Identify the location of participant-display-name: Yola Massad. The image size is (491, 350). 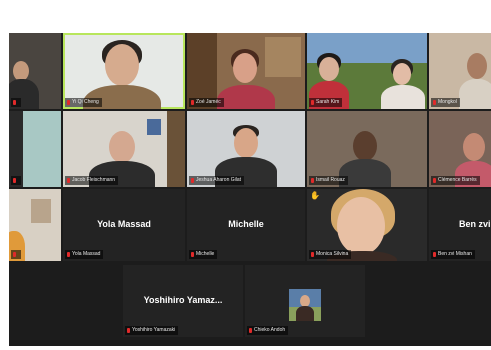
(124, 224).